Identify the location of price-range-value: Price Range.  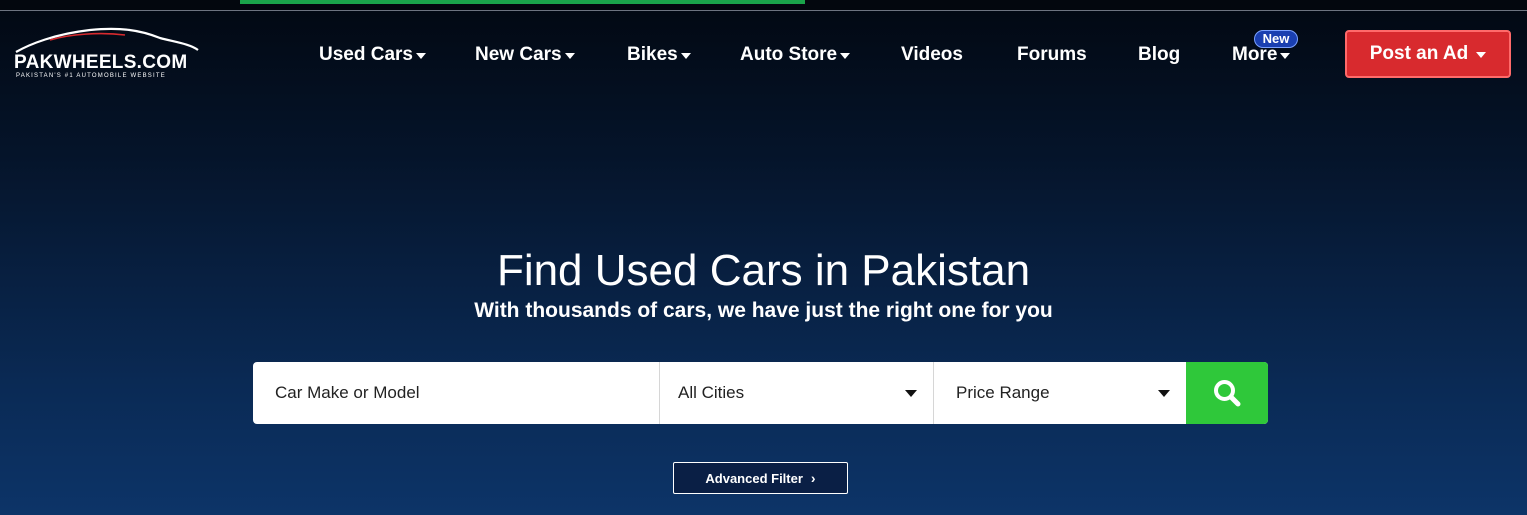
(1003, 392).